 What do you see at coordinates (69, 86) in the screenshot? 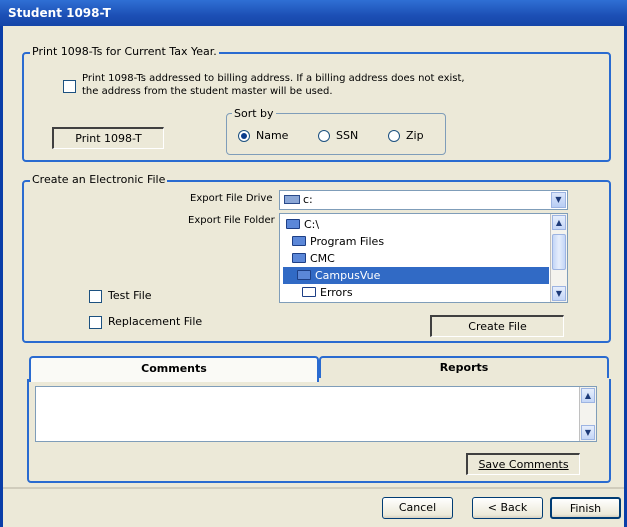
I see `billing-address-checkbox` at bounding box center [69, 86].